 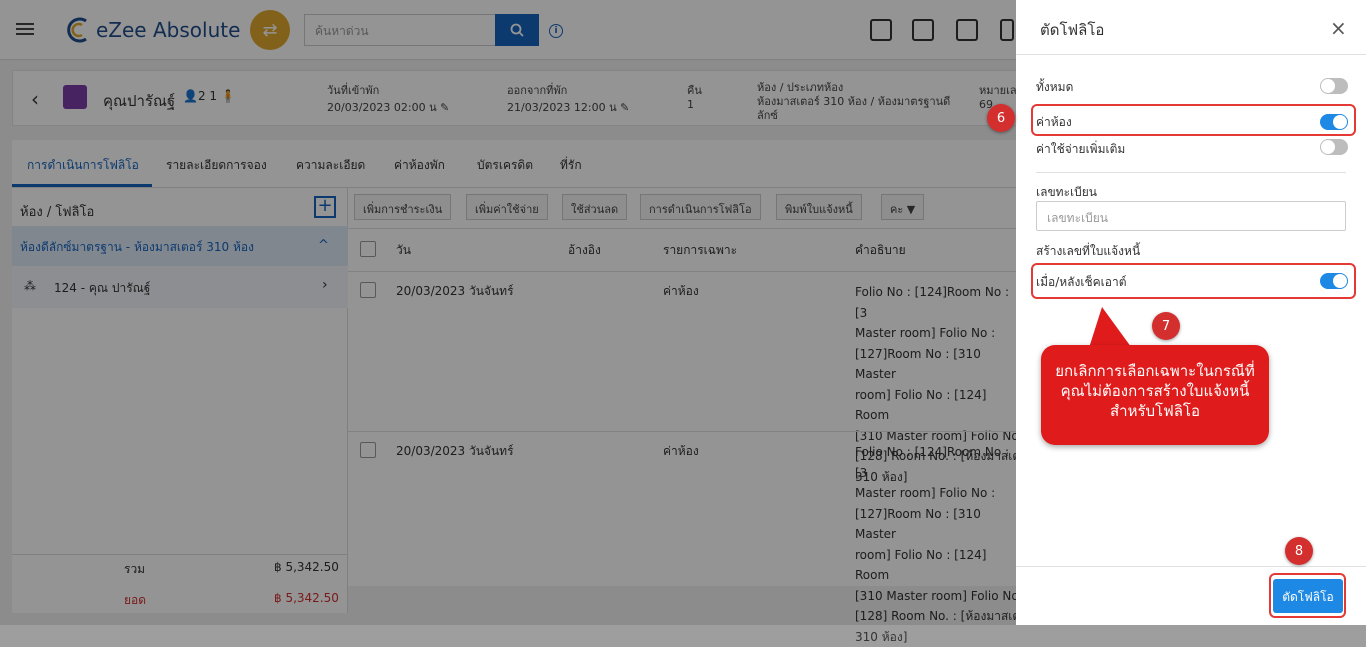 What do you see at coordinates (1307, 595) in the screenshot?
I see `highlight-submit` at bounding box center [1307, 595].